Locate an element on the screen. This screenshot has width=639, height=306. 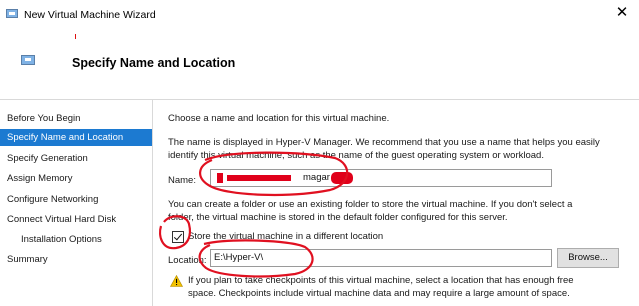
close-button: ✕ is located at coordinates (622, 13).